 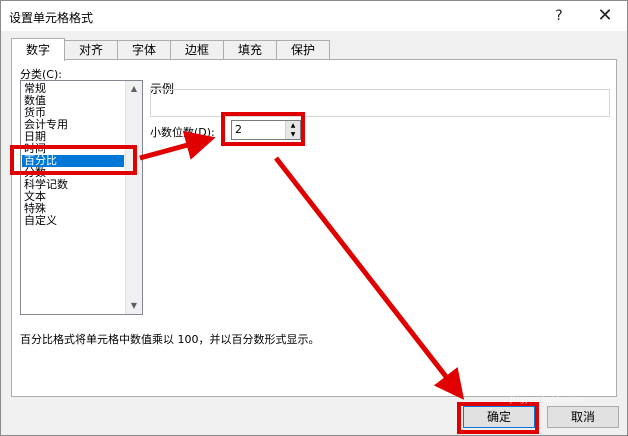 What do you see at coordinates (182, 132) in the screenshot?
I see `decimal-places-label: 小数位数(D):` at bounding box center [182, 132].